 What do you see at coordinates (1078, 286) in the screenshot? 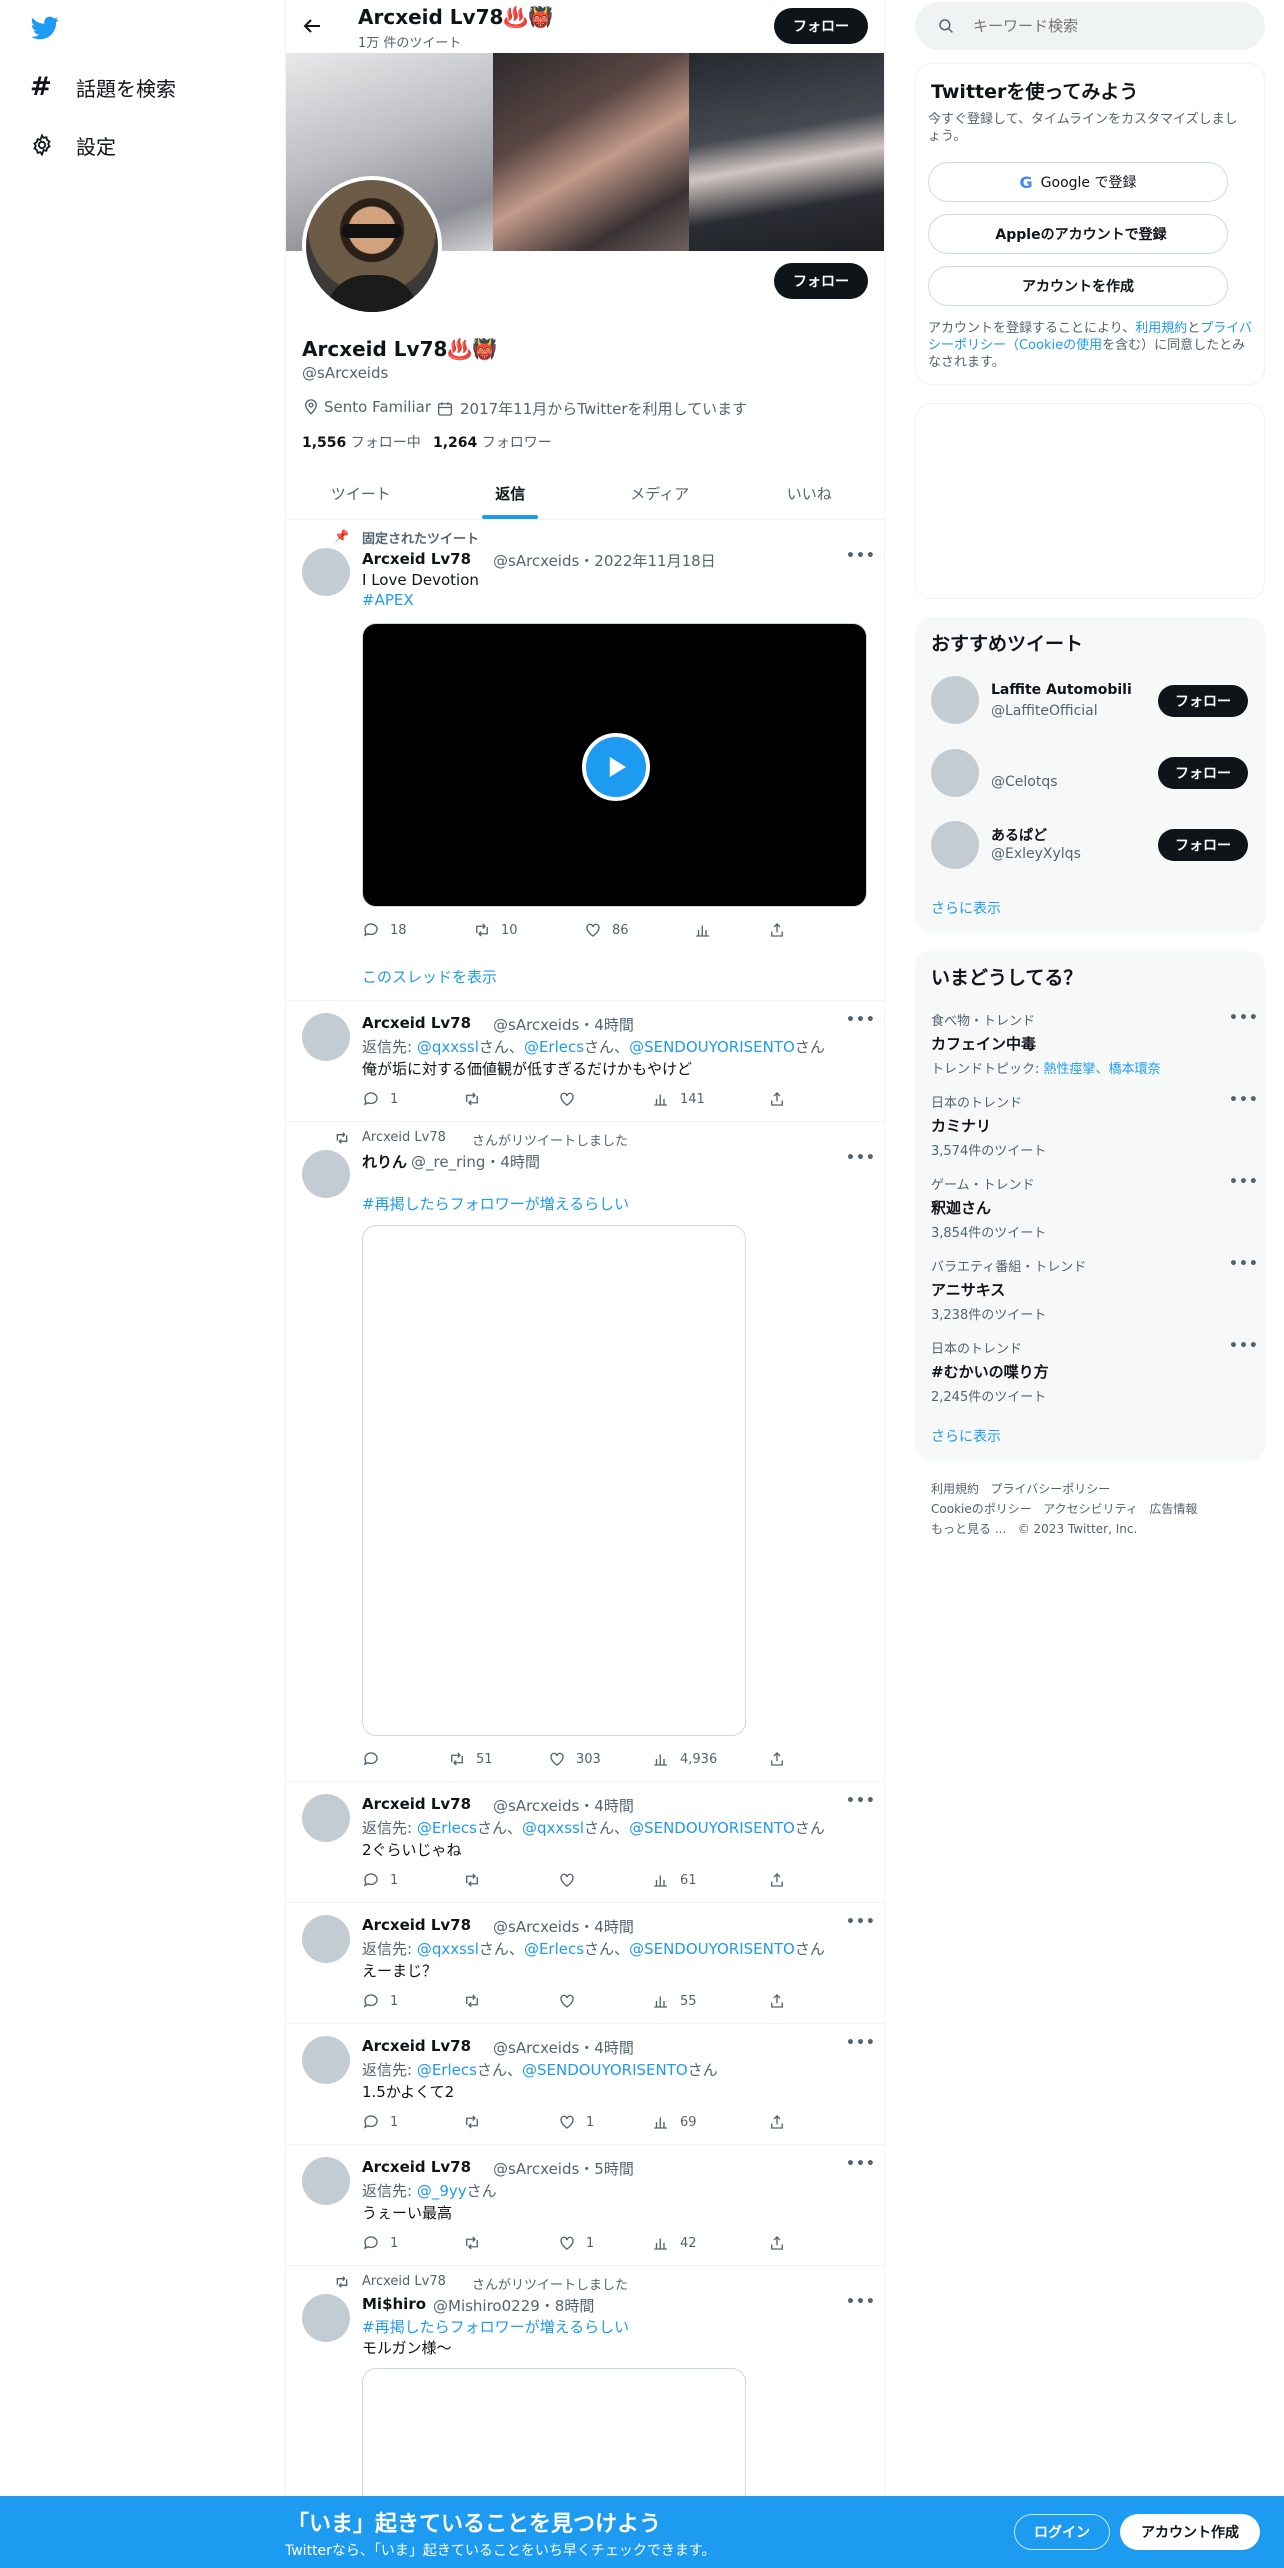
I see `create-account-button: アカウントを作成` at bounding box center [1078, 286].